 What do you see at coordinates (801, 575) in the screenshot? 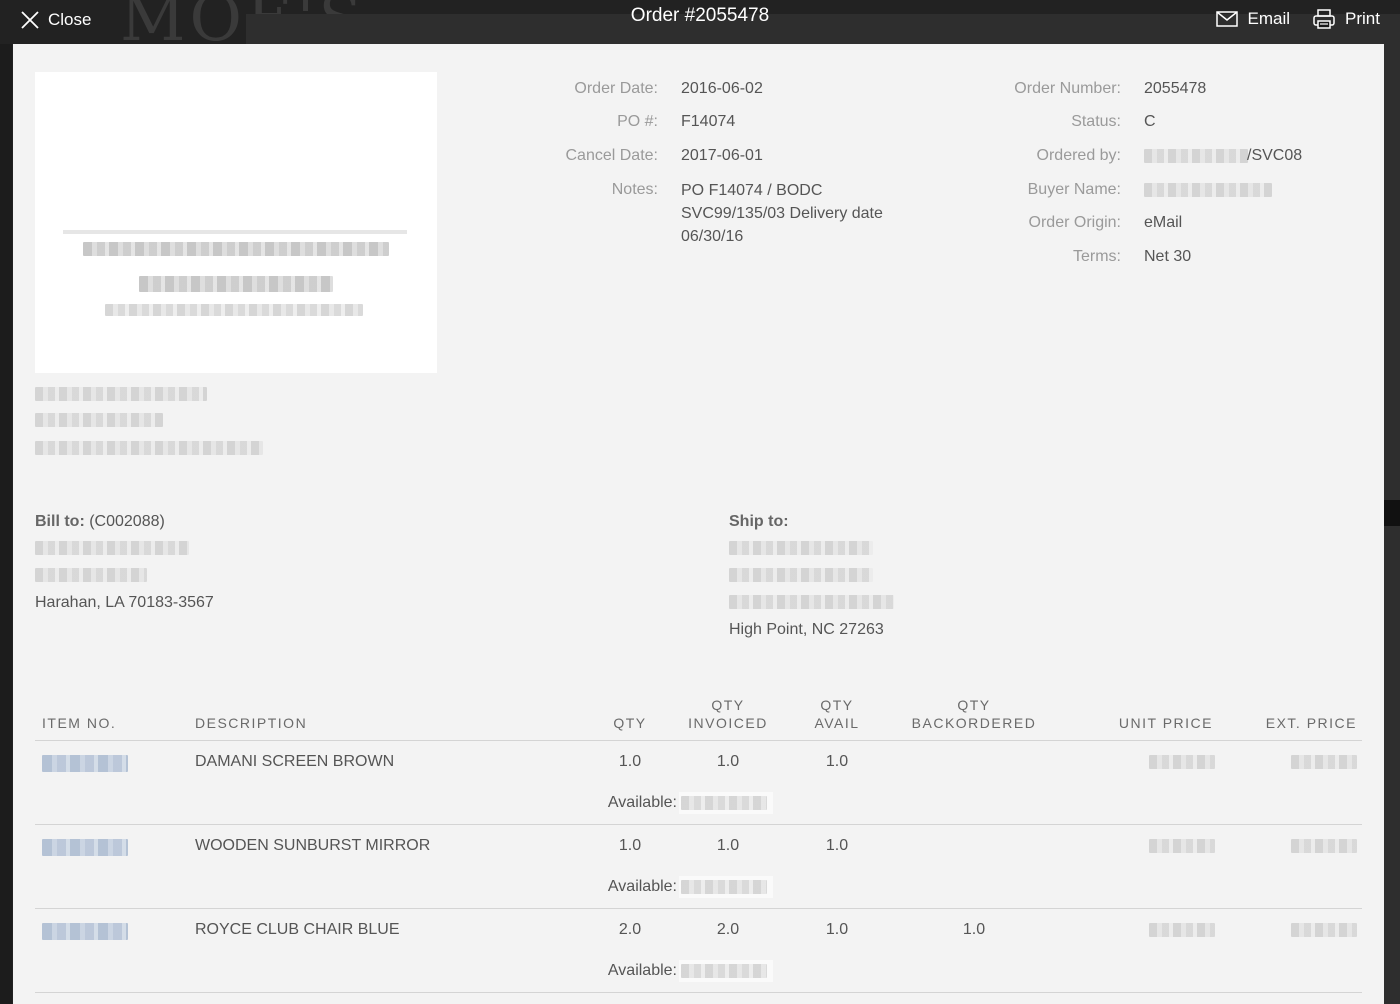
I see `redacted-ship-to-street` at bounding box center [801, 575].